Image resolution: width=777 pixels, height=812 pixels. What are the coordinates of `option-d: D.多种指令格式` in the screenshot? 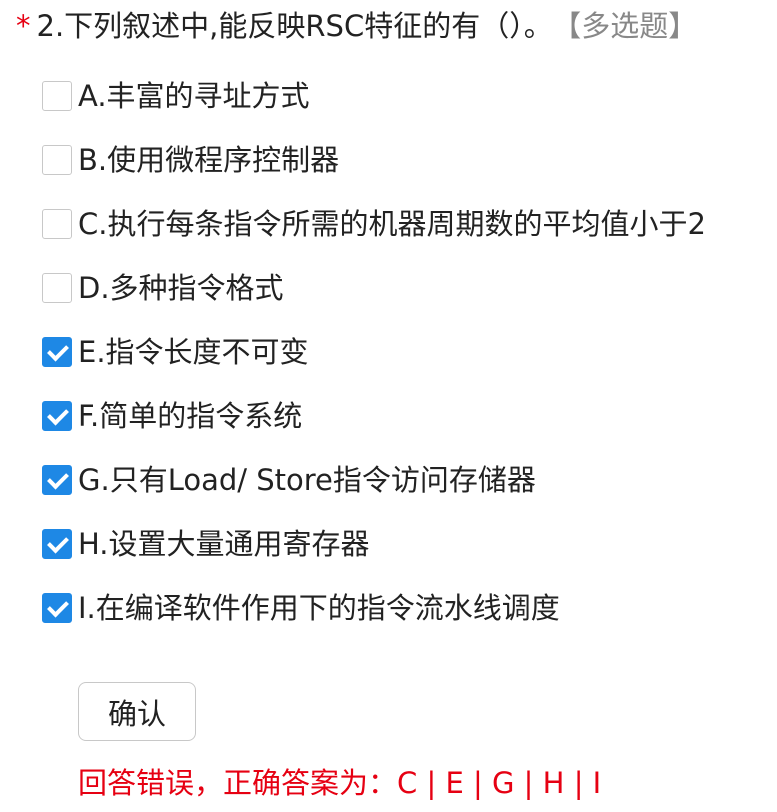 It's located at (374, 288).